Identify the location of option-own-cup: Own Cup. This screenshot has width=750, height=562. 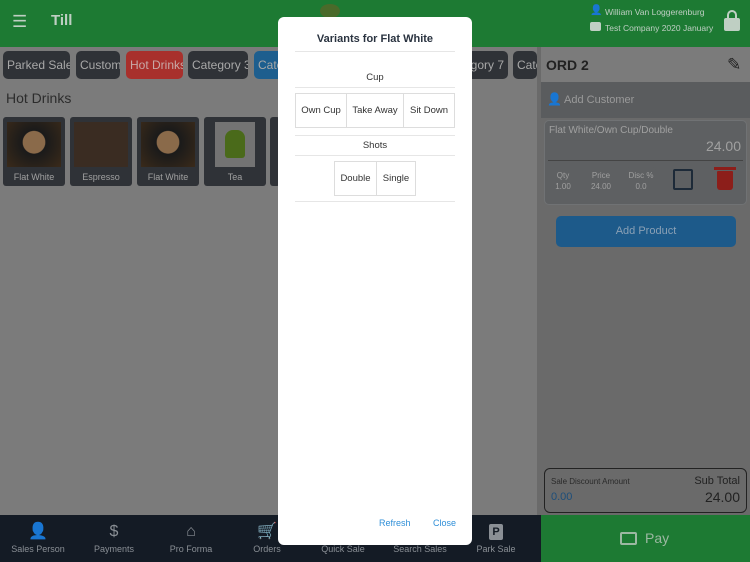
(321, 110).